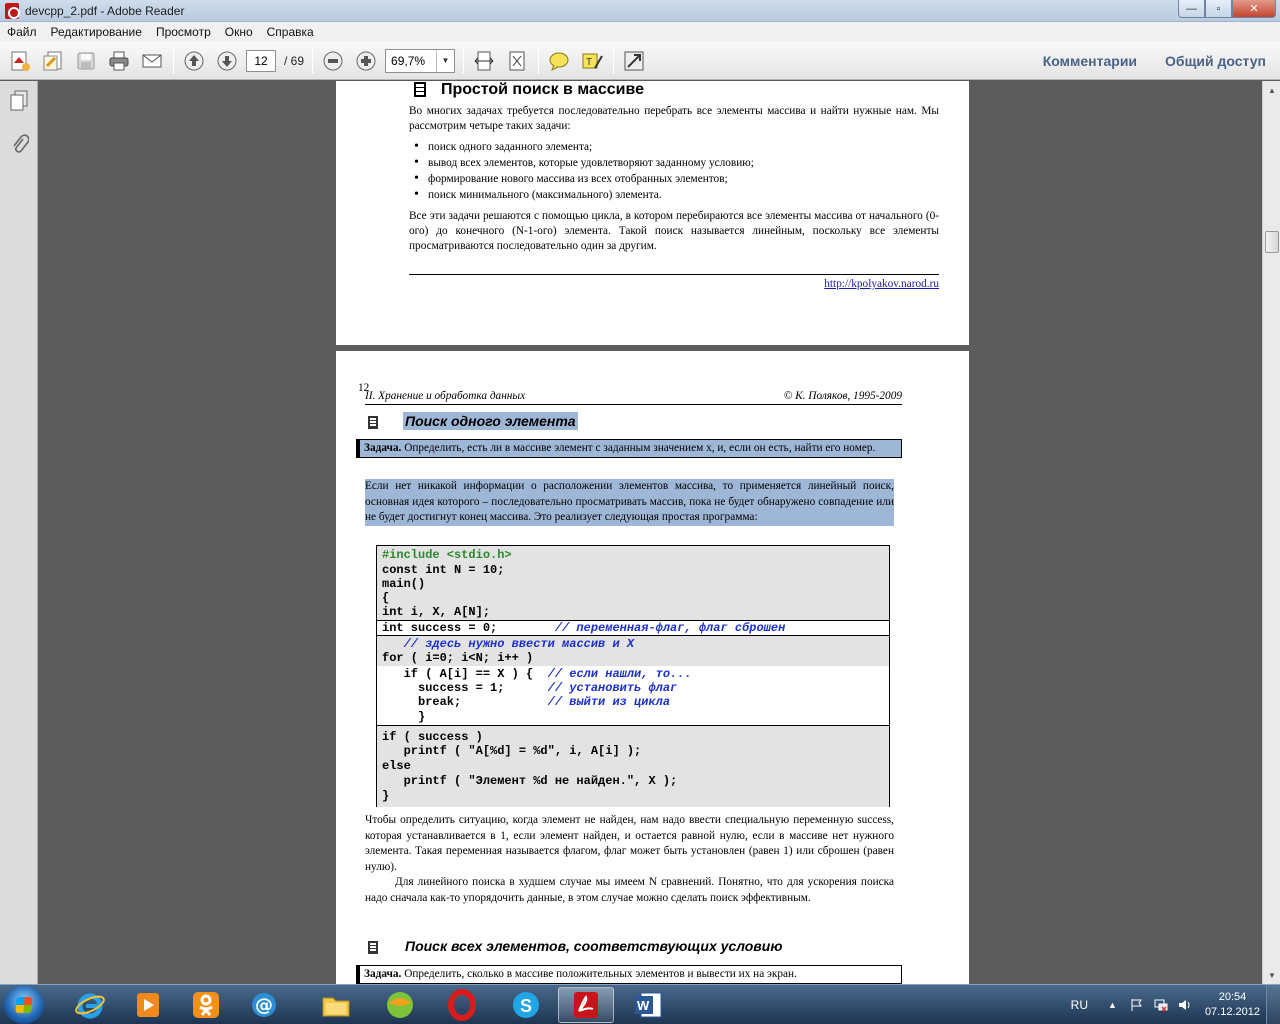 The width and height of the screenshot is (1280, 1024). Describe the element at coordinates (1090, 61) in the screenshot. I see `comments-panel-button: Комментарии` at that location.